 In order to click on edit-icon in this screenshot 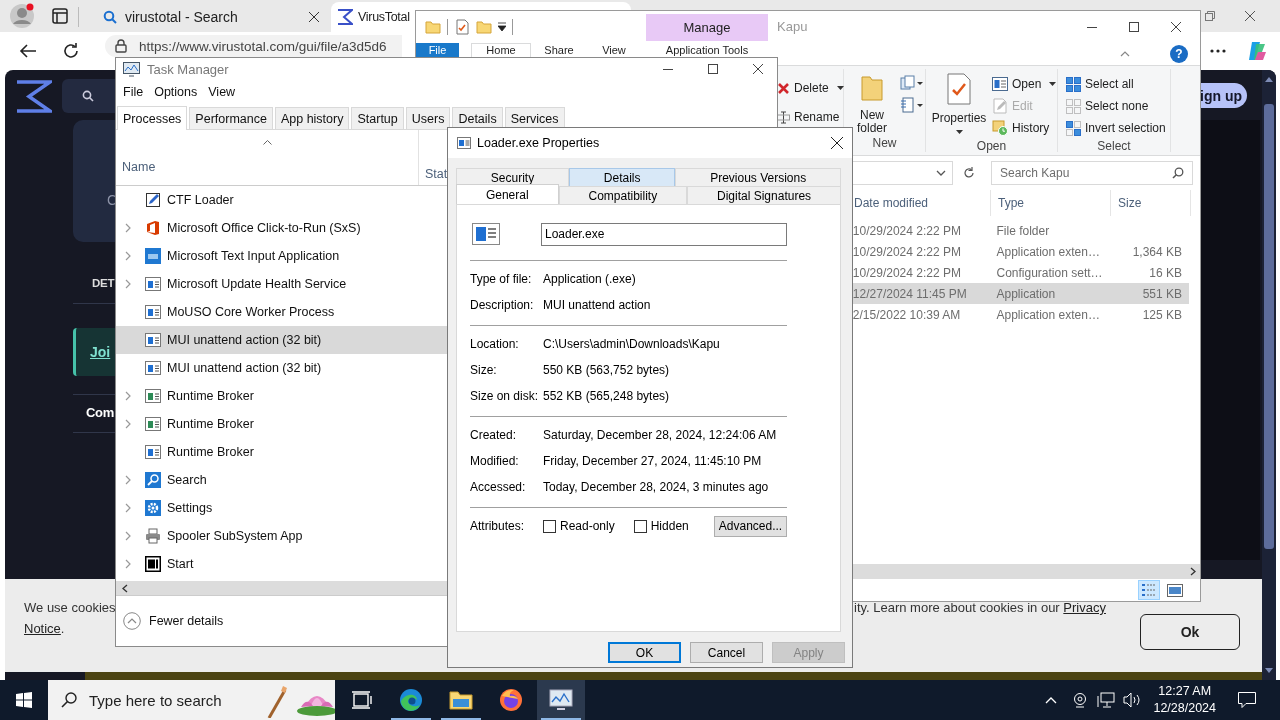, I will do `click(1000, 106)`.